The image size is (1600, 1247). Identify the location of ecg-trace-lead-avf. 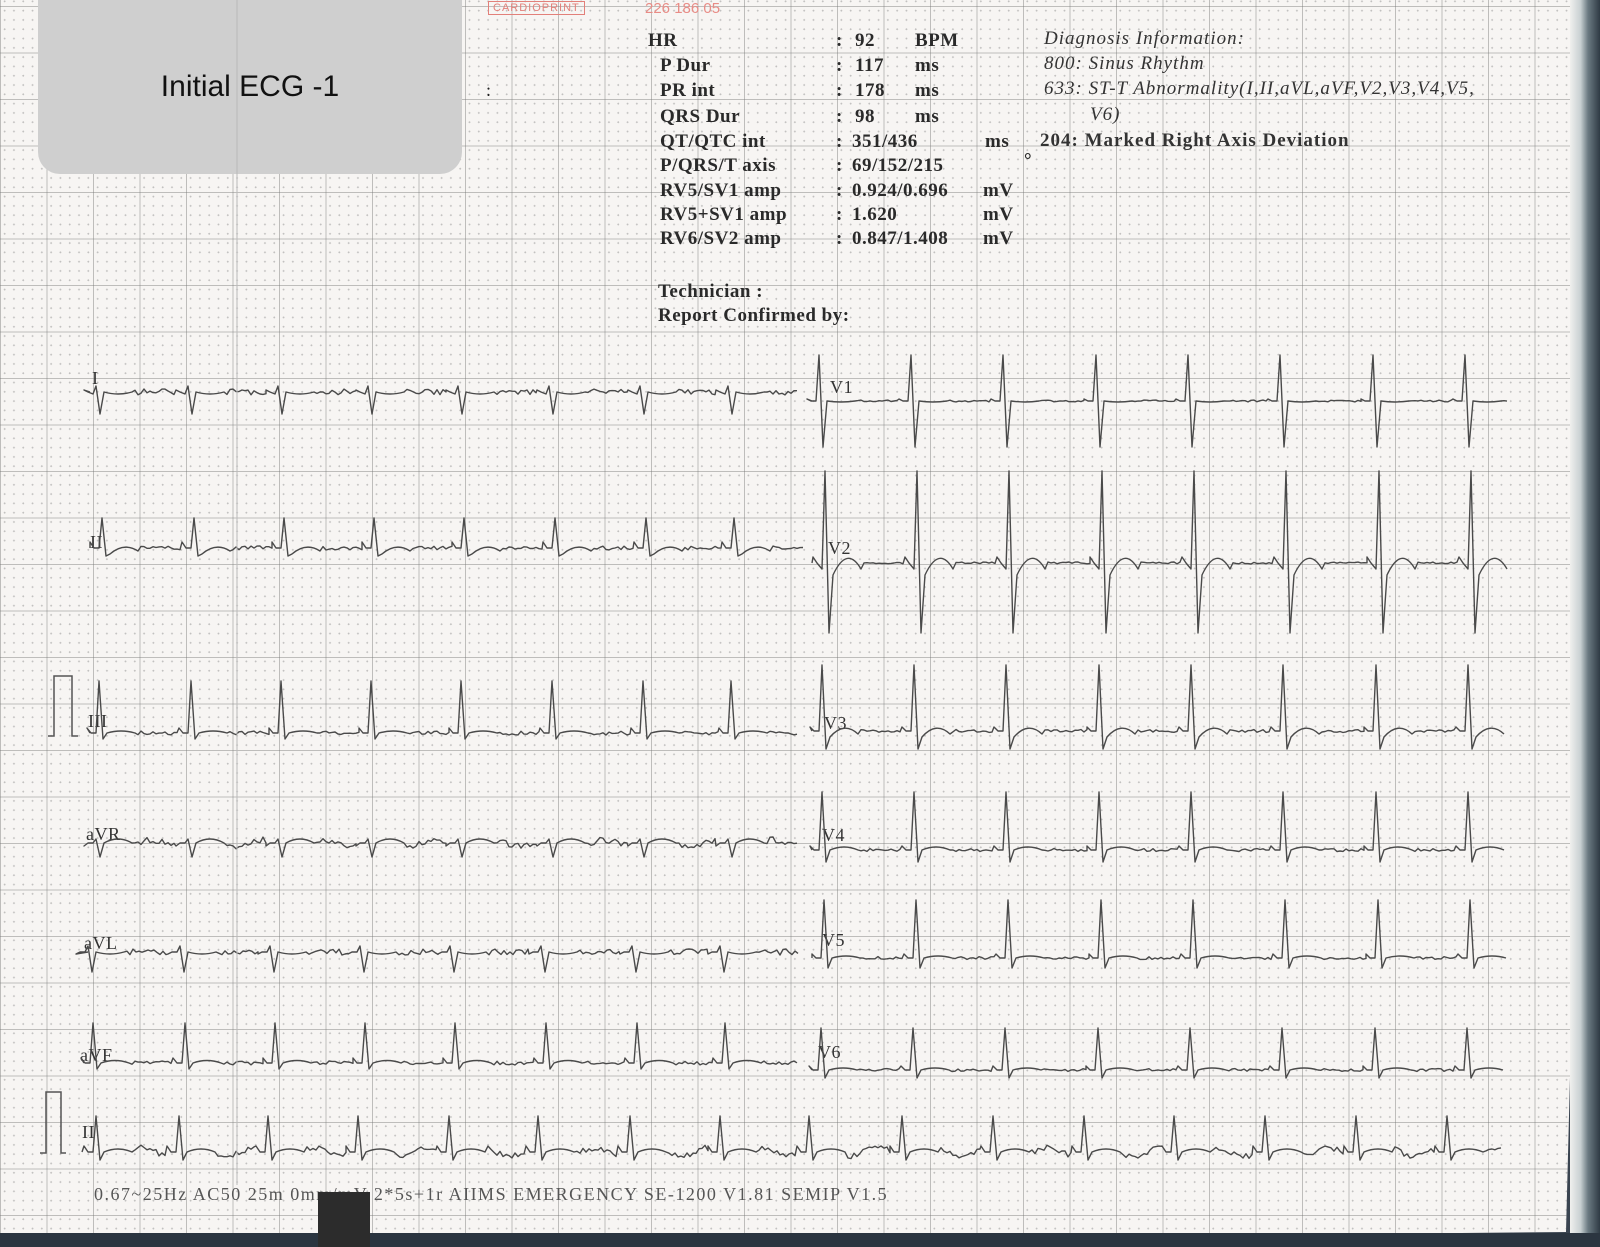
(439, 1046).